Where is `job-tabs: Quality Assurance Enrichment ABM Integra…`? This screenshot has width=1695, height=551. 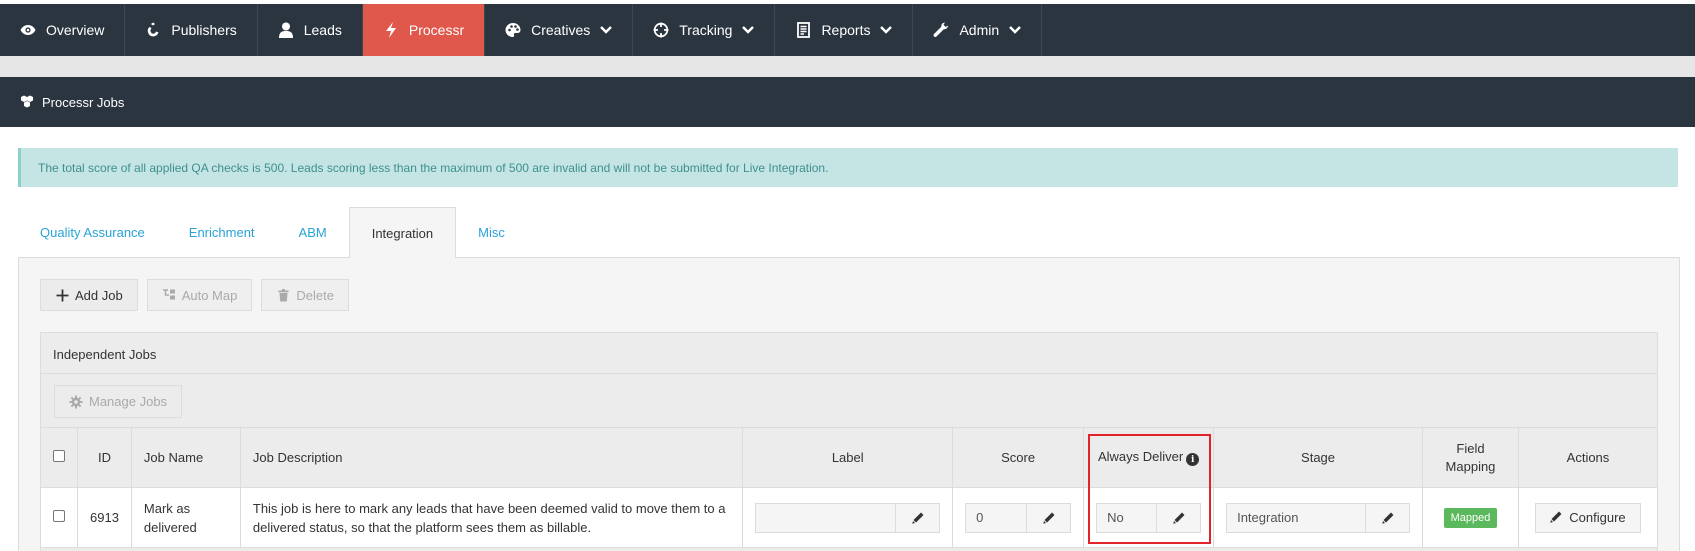 job-tabs: Quality Assurance Enrichment ABM Integra… is located at coordinates (272, 232).